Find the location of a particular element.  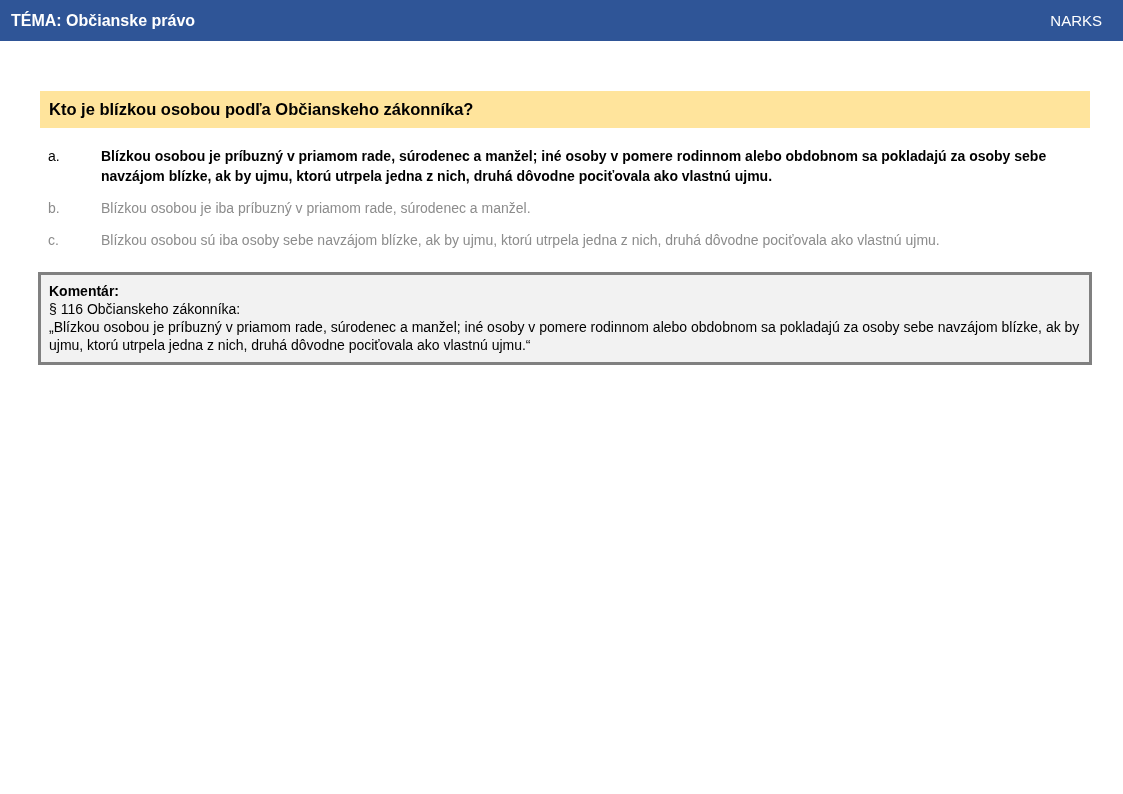

answer-letter: a. is located at coordinates (54, 156).